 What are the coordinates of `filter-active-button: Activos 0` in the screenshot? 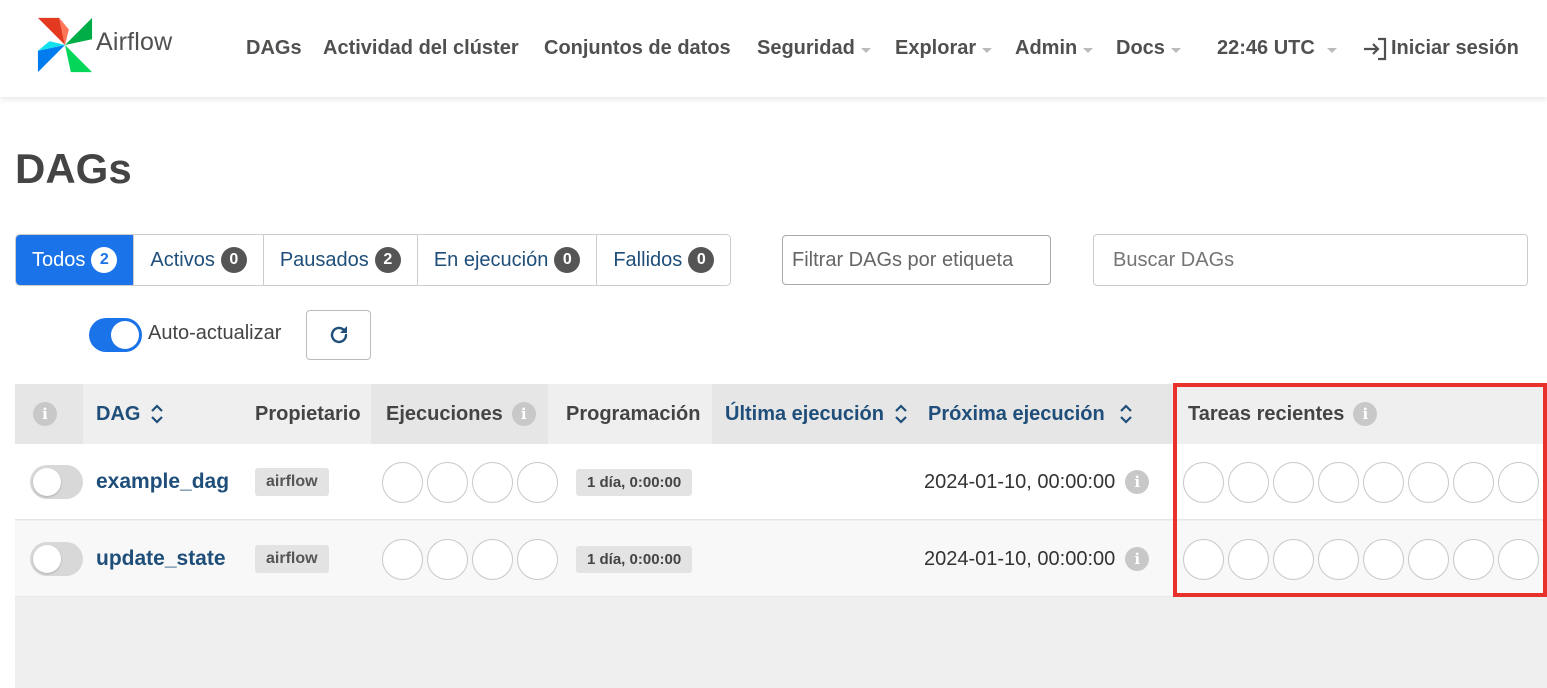 It's located at (199, 260).